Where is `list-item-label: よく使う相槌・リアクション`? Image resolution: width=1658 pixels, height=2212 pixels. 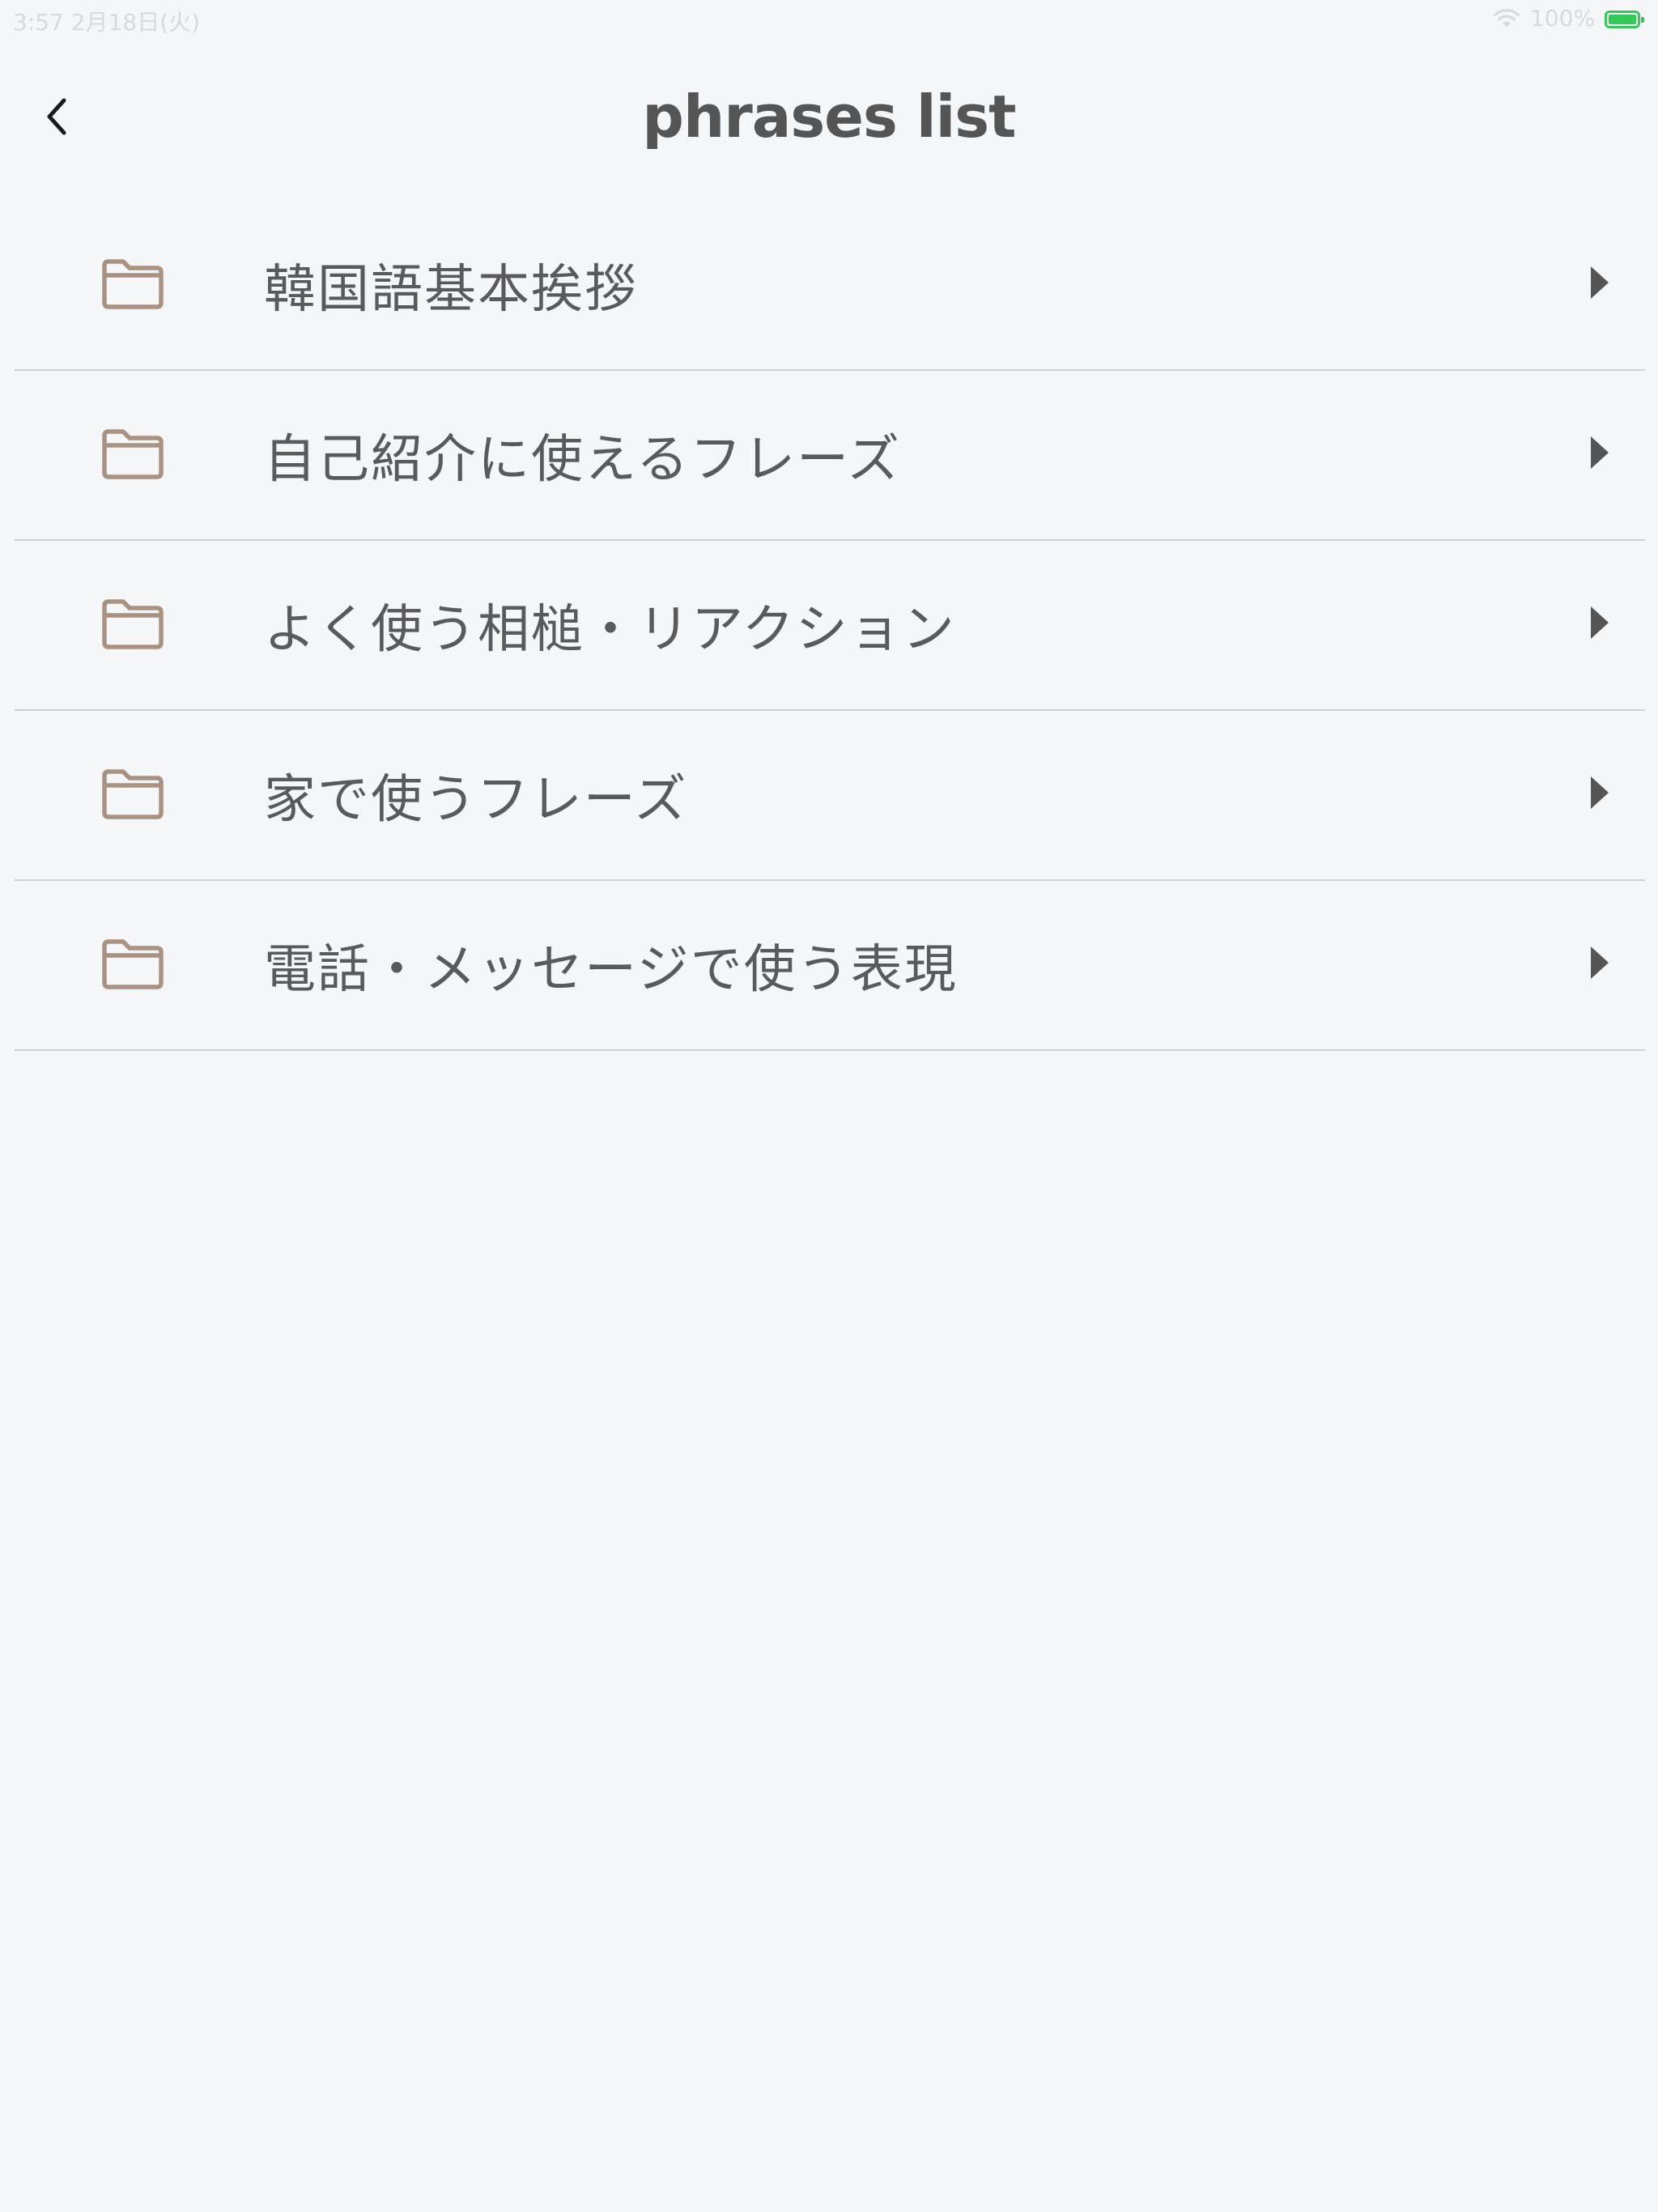
list-item-label: よく使う相槌・リアクション is located at coordinates (610, 630).